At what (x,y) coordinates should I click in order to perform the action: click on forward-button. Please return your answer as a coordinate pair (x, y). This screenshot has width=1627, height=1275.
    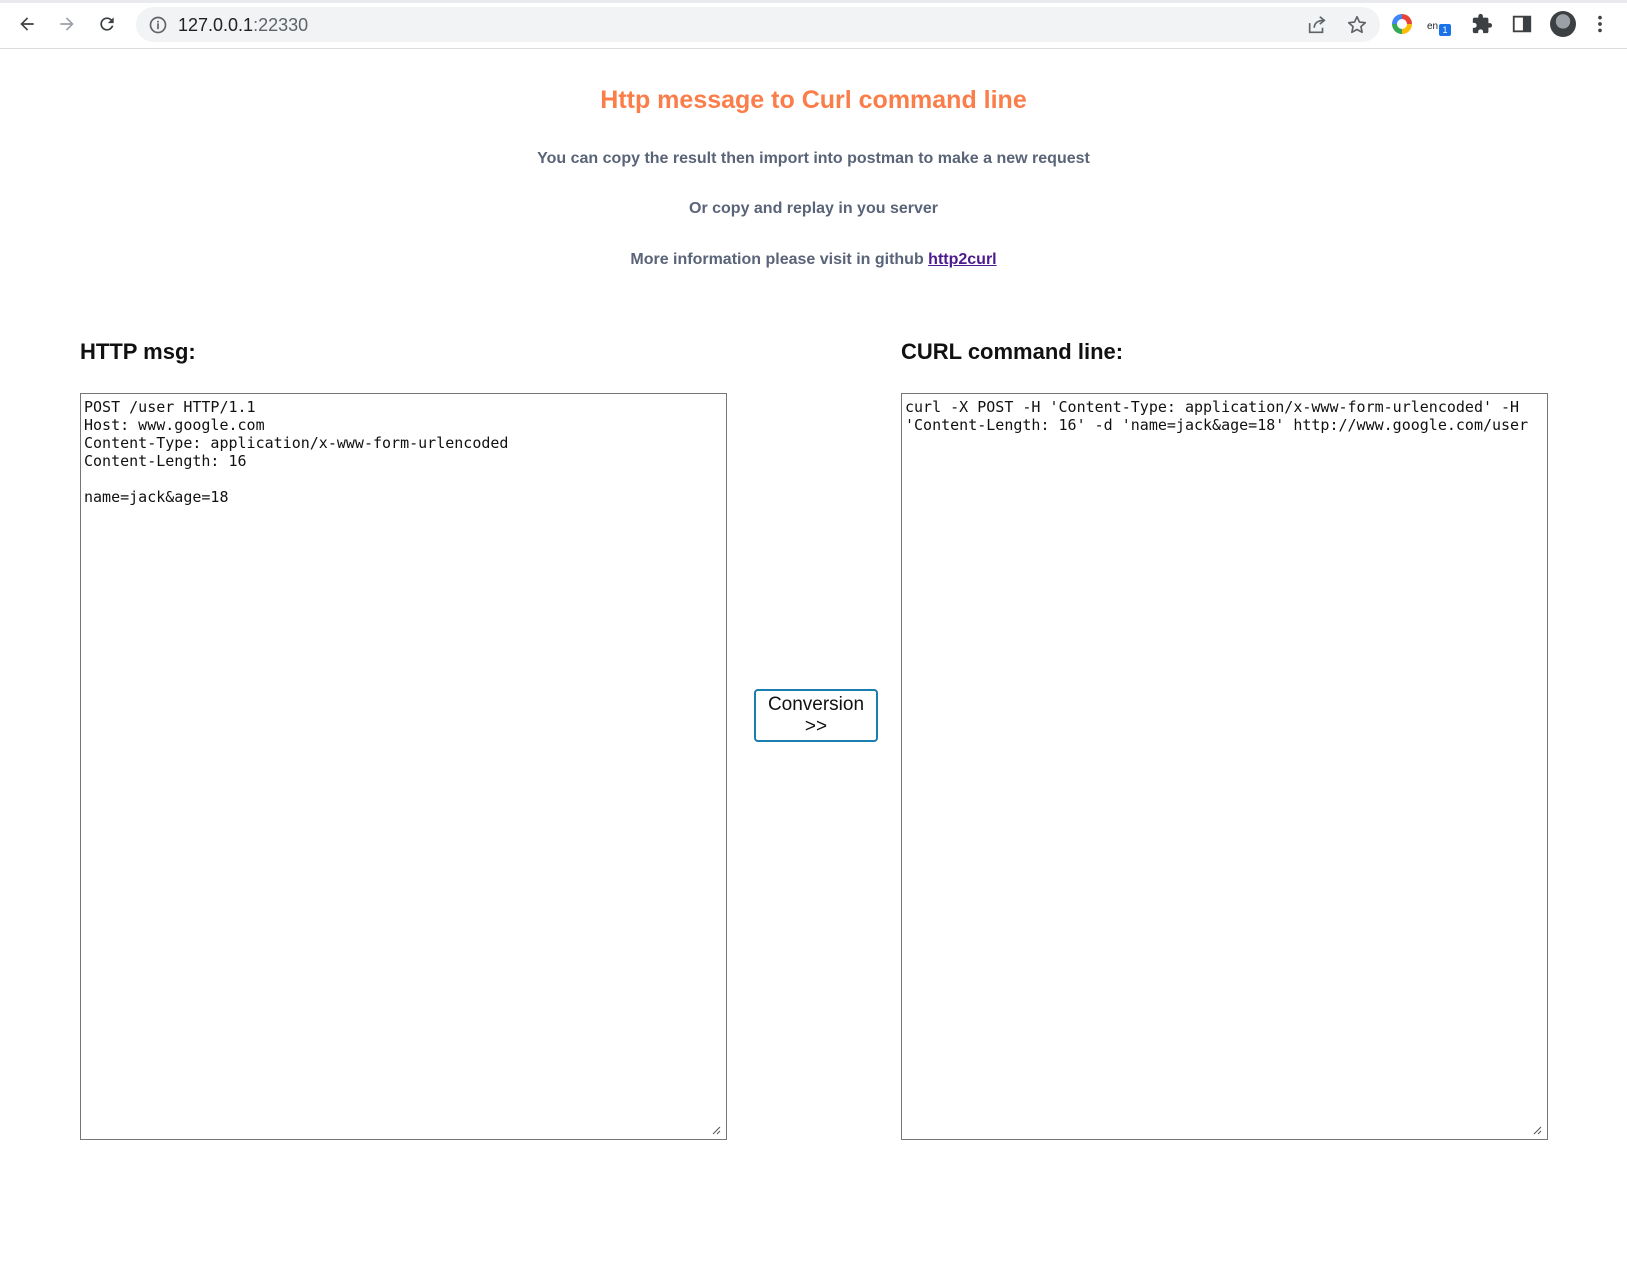
    Looking at the image, I should click on (67, 24).